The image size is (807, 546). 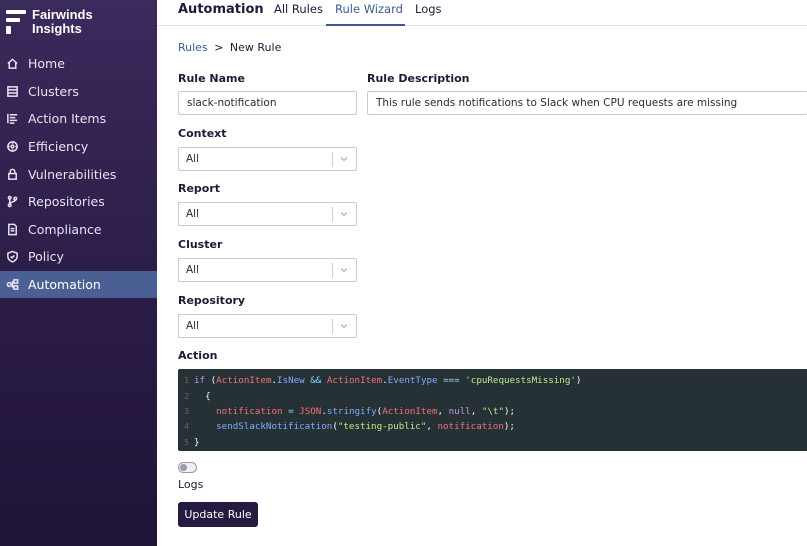 What do you see at coordinates (191, 484) in the screenshot?
I see `logs-toggle-label: Logs` at bounding box center [191, 484].